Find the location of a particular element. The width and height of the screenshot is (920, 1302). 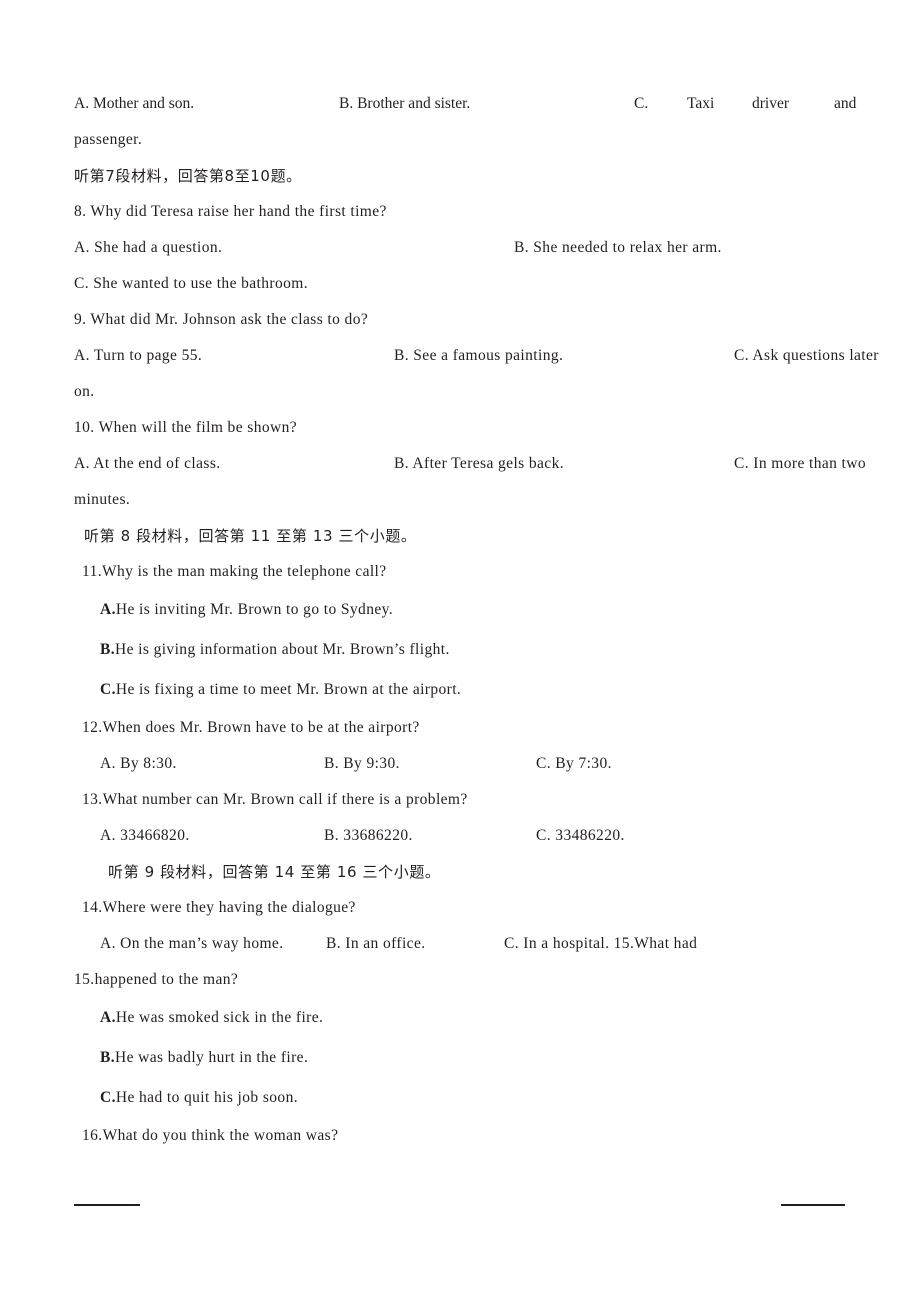

option-a-q15-label: A. is located at coordinates (108, 1017).